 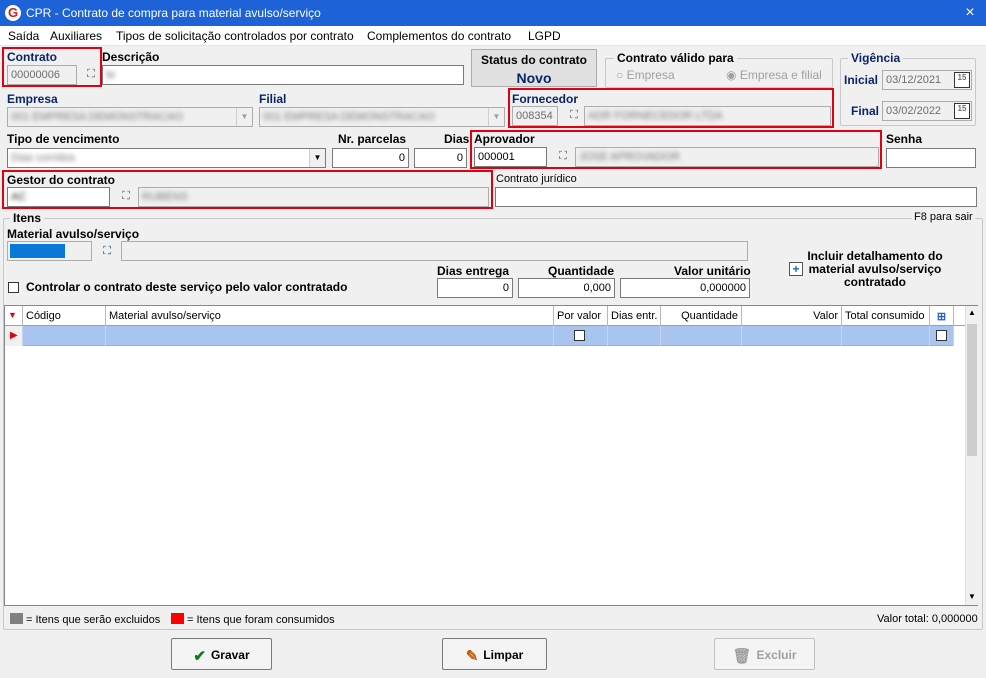 I want to click on descricao-input: te, so click(x=283, y=75).